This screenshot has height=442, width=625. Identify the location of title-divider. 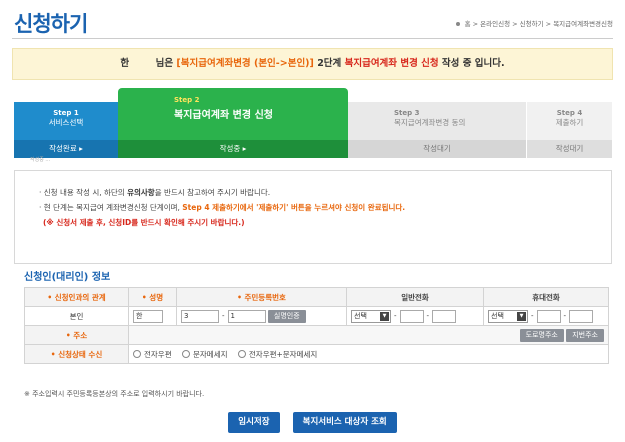
(312, 38).